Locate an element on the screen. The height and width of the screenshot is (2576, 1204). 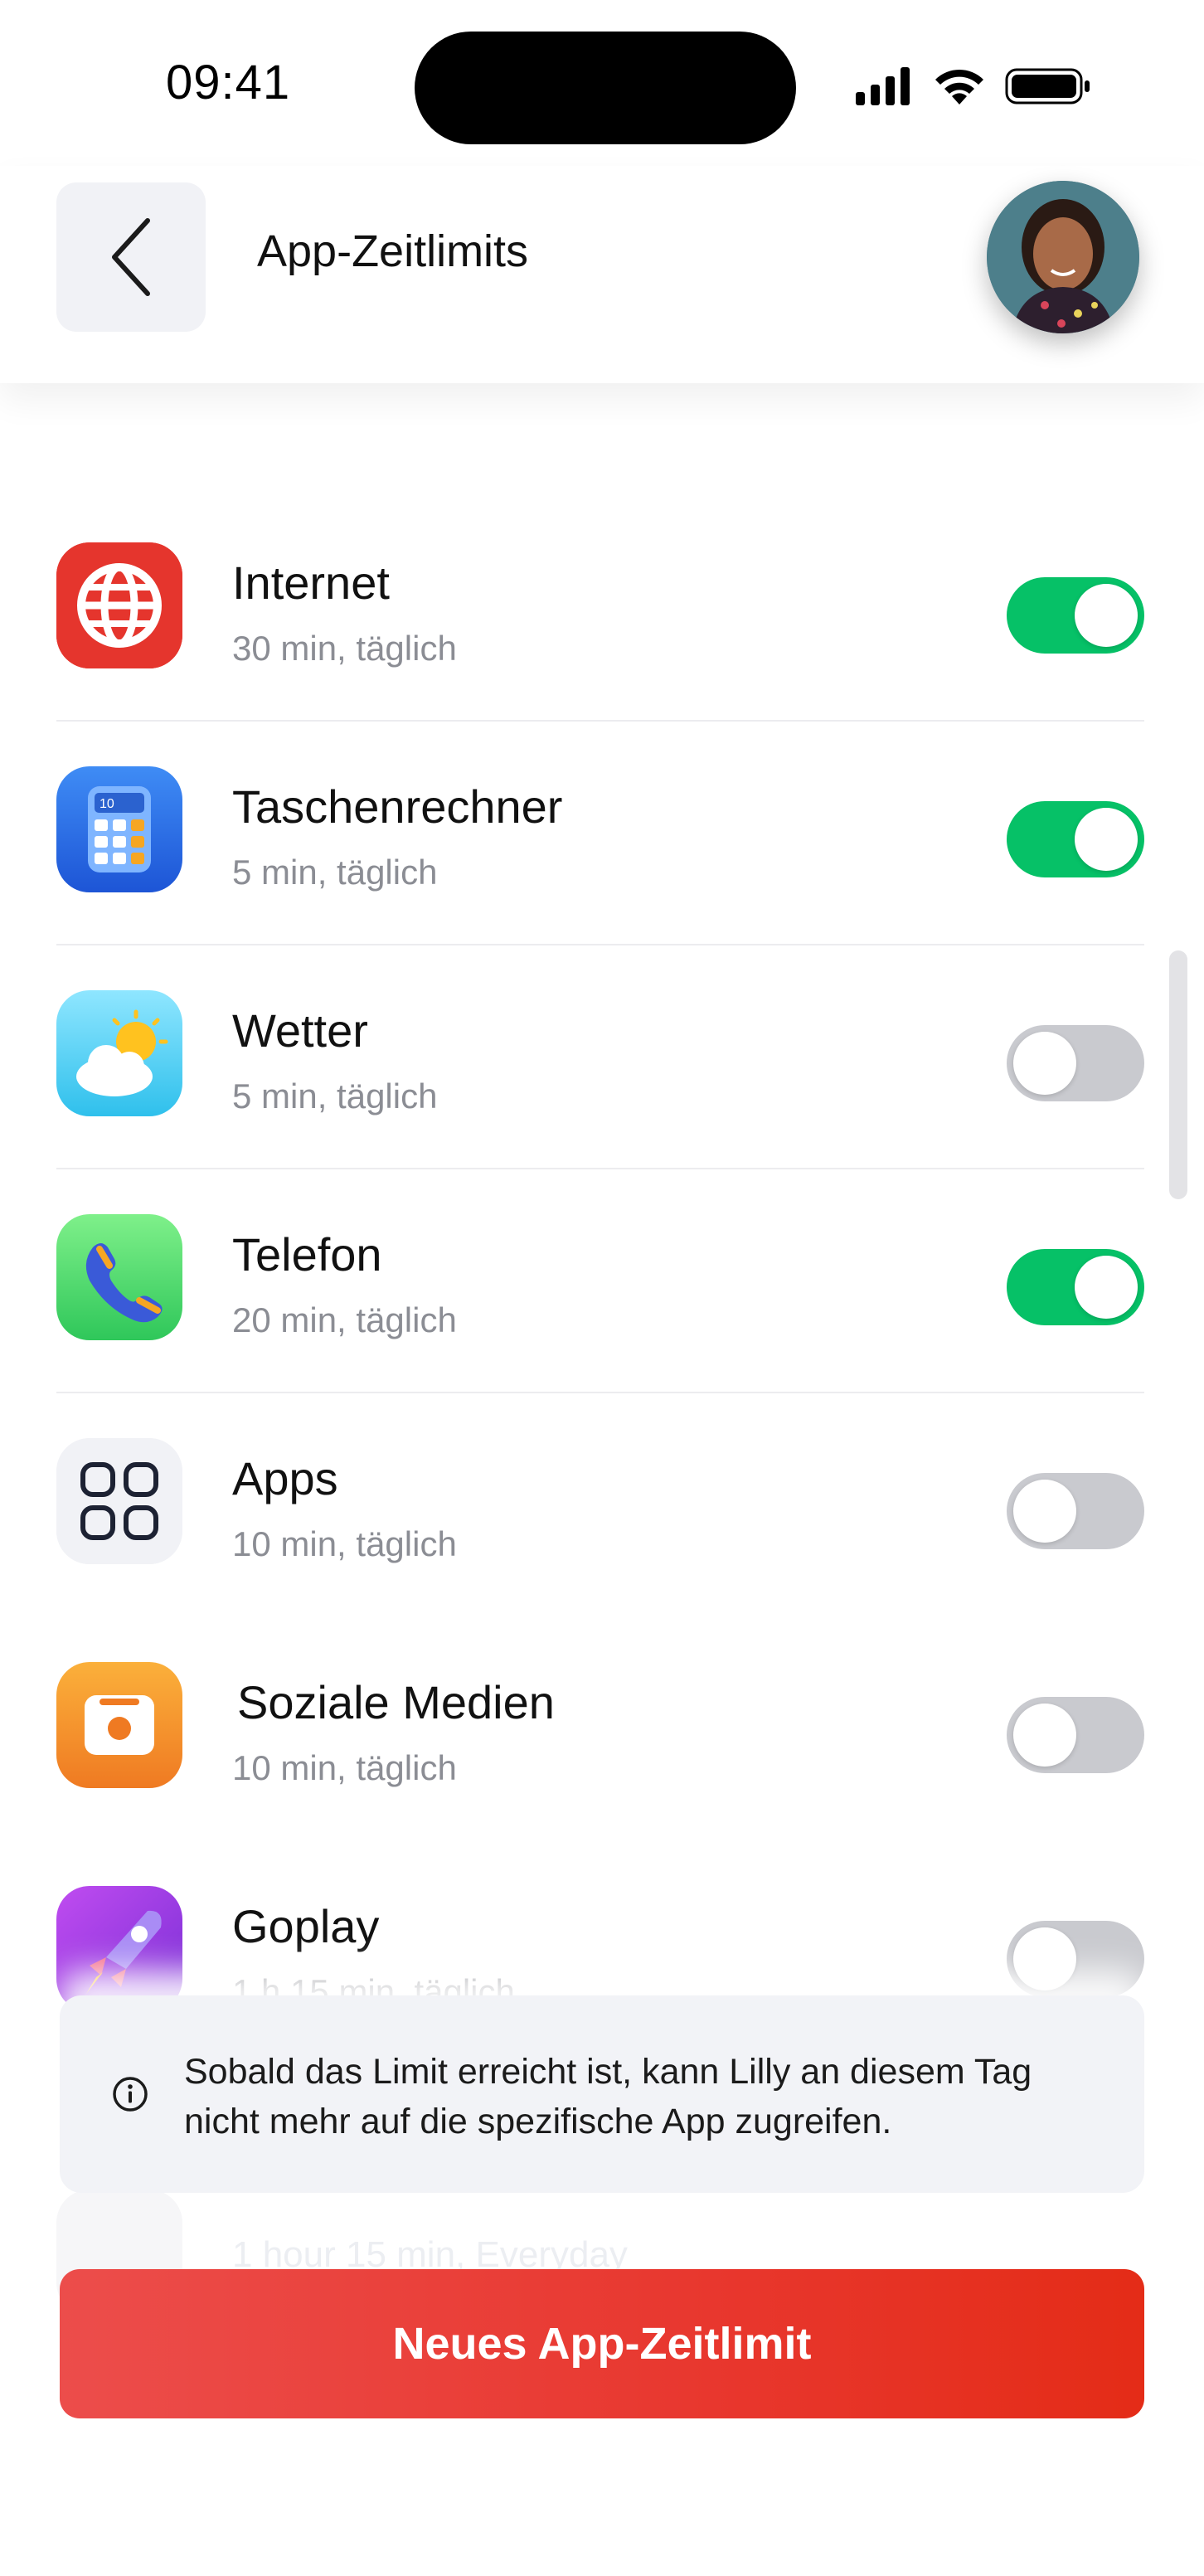
status-bar: 09:41 is located at coordinates (602, 83).